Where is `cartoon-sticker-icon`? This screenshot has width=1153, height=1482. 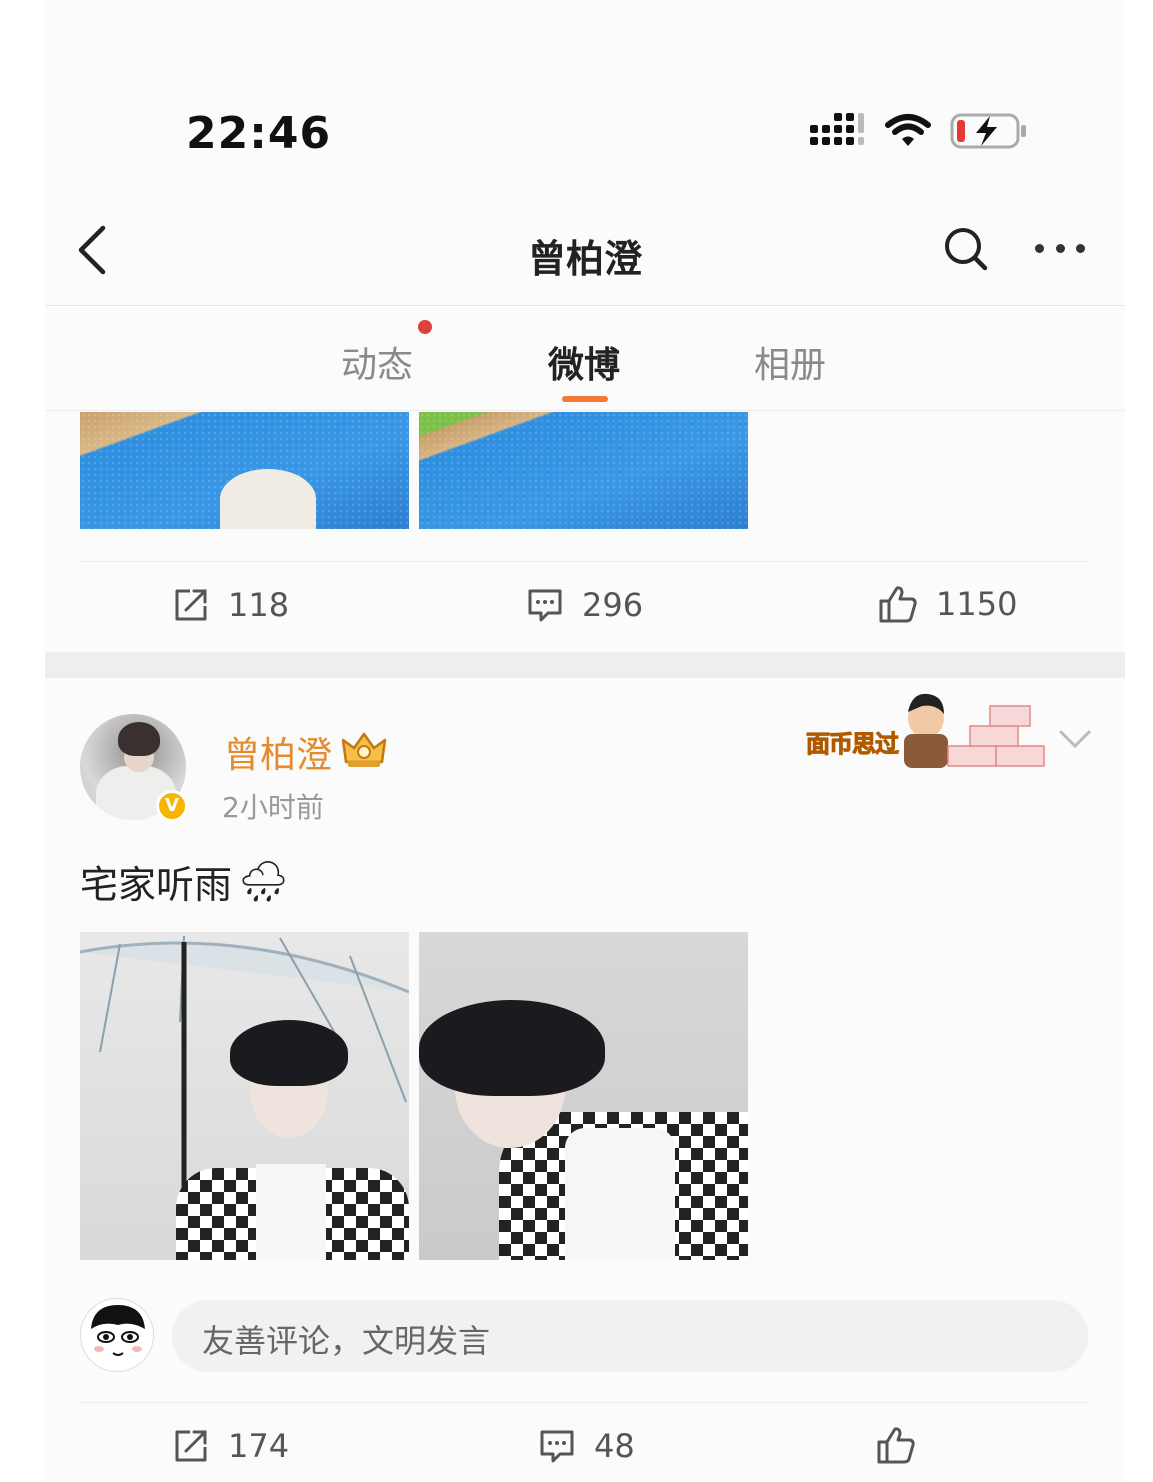
cartoon-sticker-icon is located at coordinates (974, 730).